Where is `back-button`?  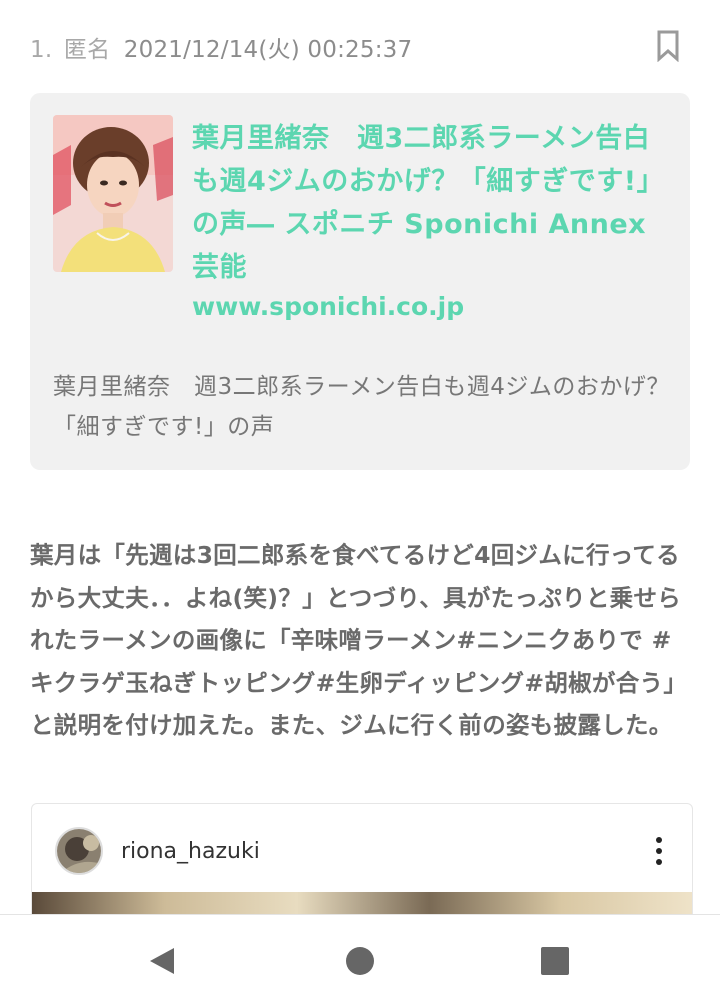 back-button is located at coordinates (162, 961).